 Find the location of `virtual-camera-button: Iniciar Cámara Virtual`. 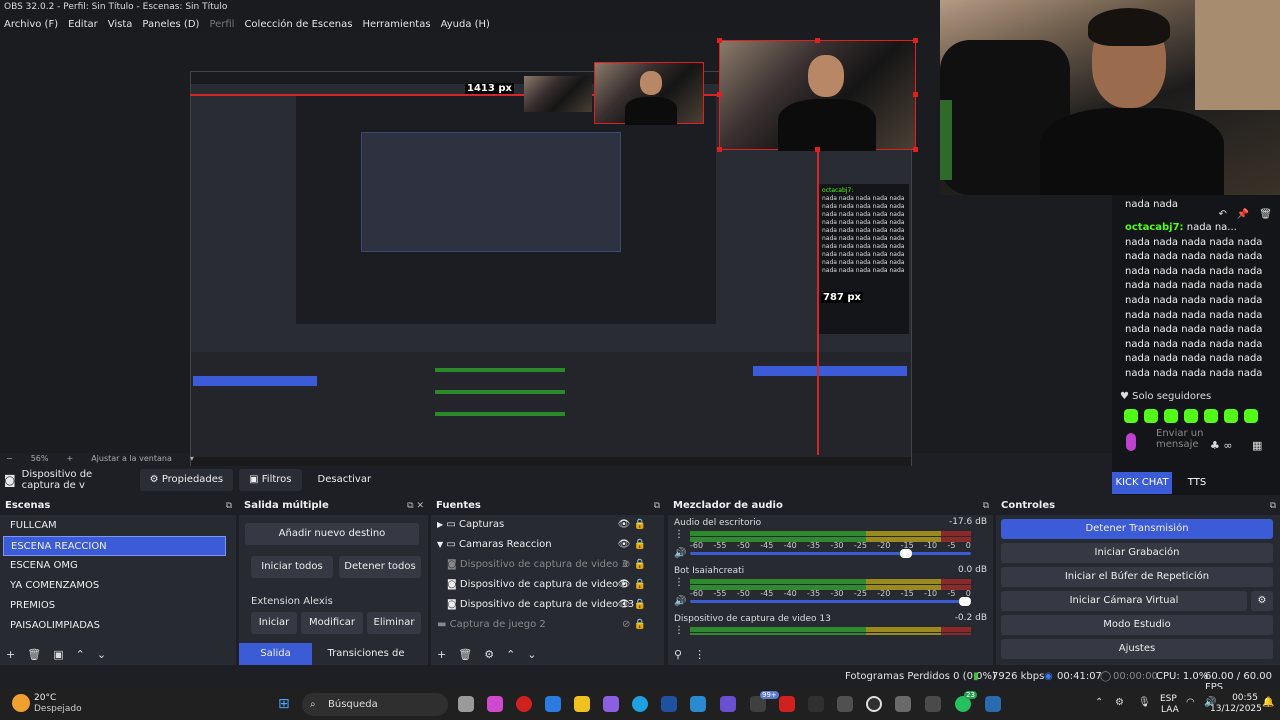

virtual-camera-button: Iniciar Cámara Virtual is located at coordinates (1124, 601).